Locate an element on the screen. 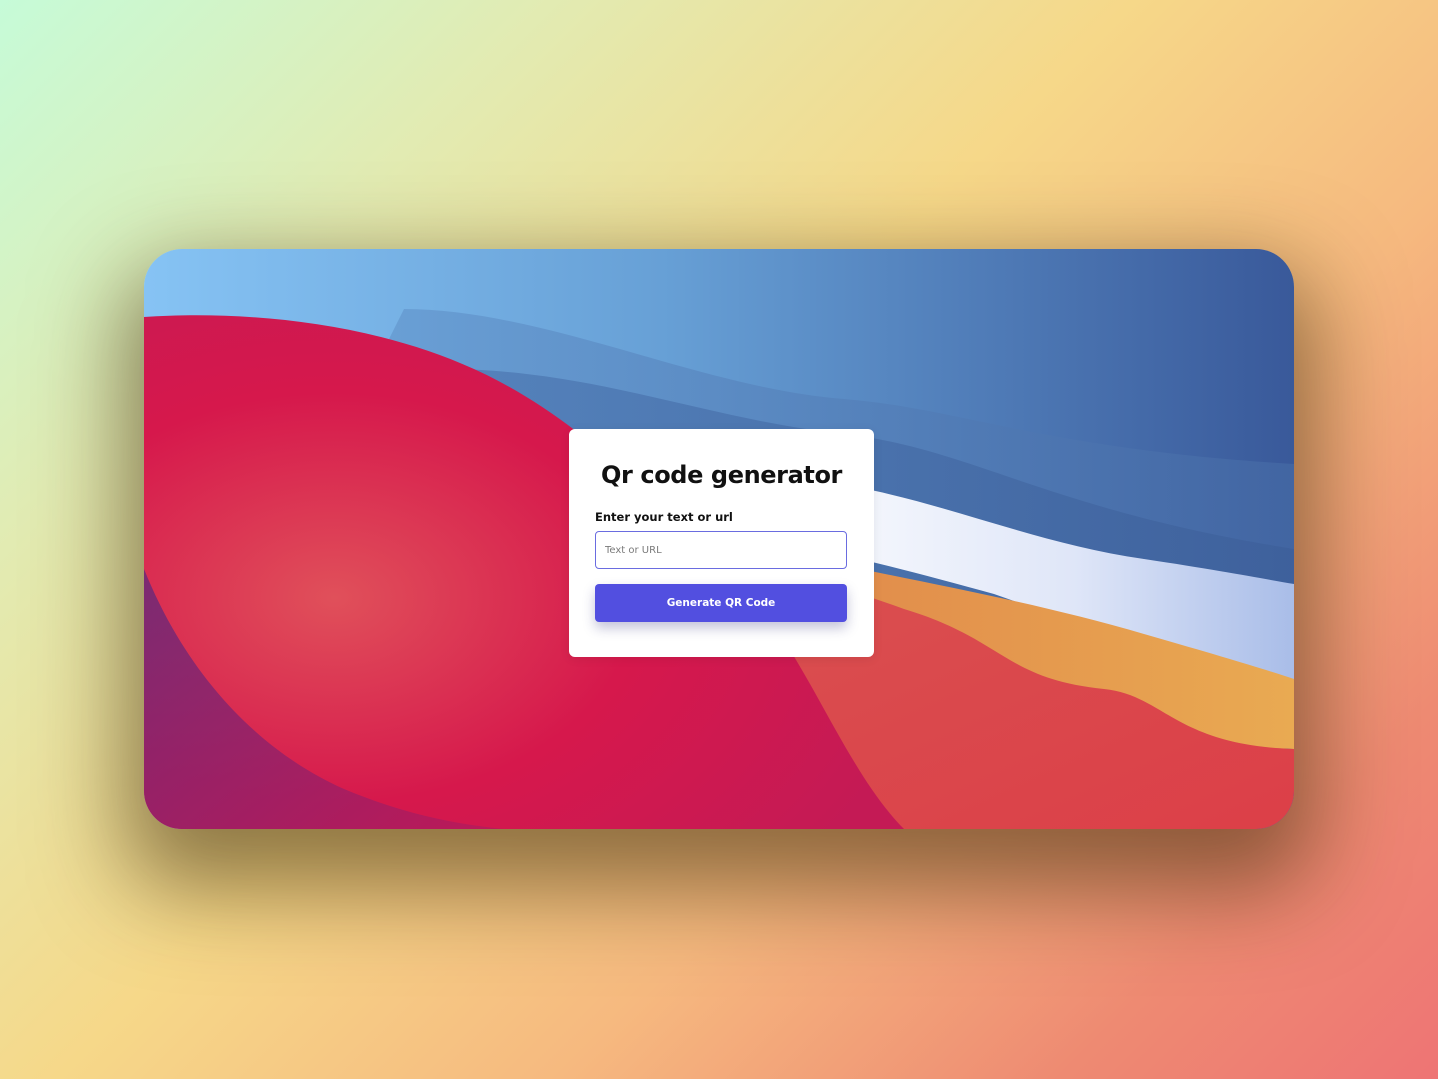 The height and width of the screenshot is (1079, 1438). generate-qr-code-button: Generate QR Code is located at coordinates (721, 603).